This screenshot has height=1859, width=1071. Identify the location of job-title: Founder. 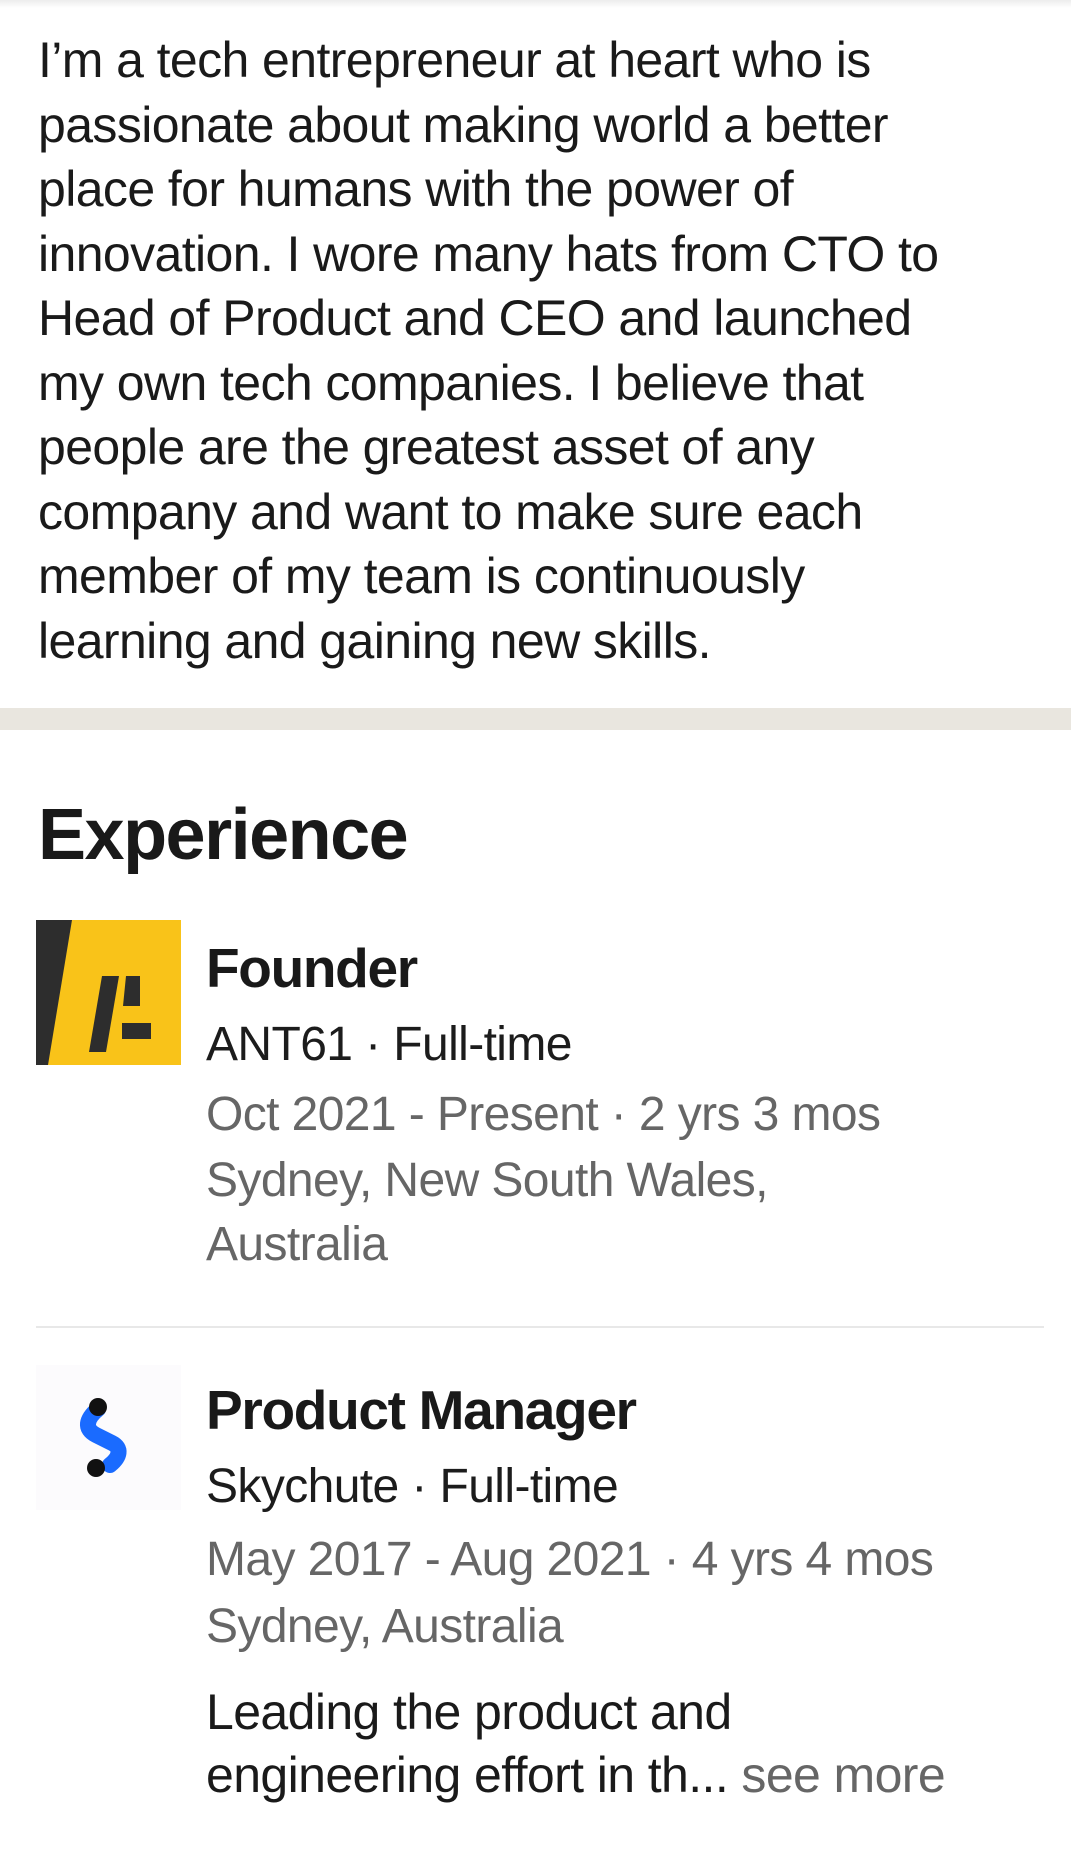
(631, 968).